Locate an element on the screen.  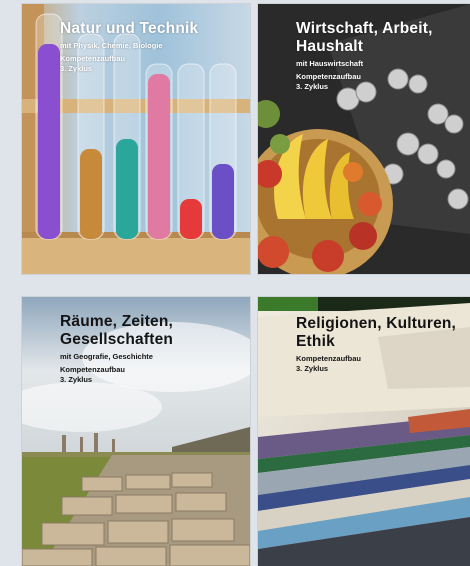
card-title: Natur und Technik is located at coordinates (129, 28).